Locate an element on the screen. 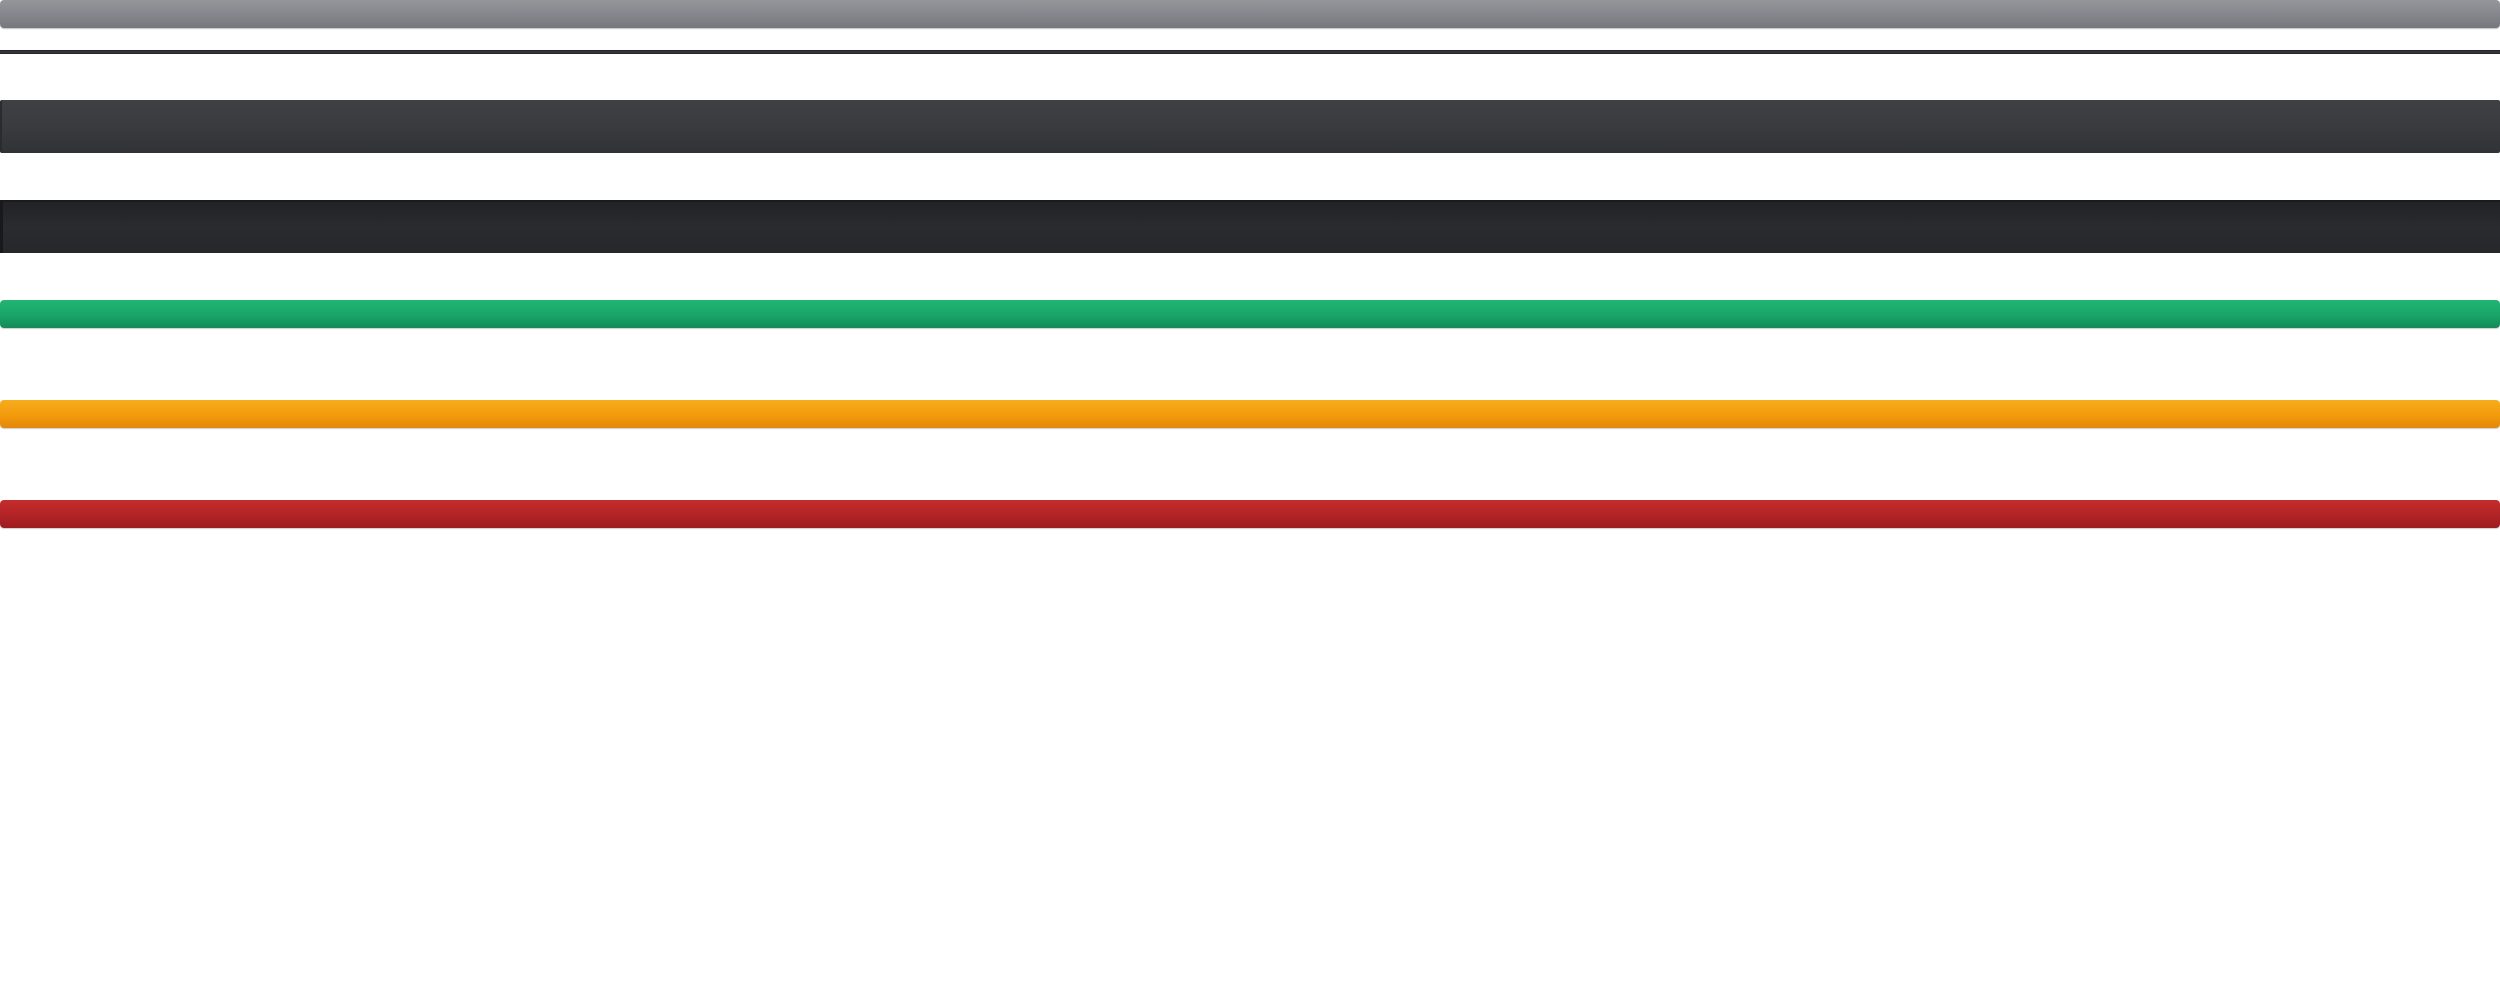 The height and width of the screenshot is (1000, 2500). thin-dark-divider is located at coordinates (1250, 52).